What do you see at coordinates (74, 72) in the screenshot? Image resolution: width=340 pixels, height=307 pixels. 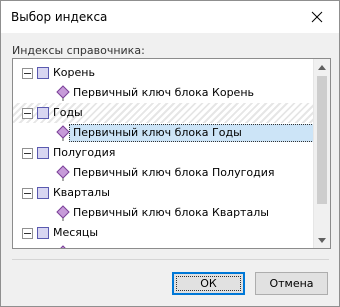 I see `tree-node-label: Корень` at bounding box center [74, 72].